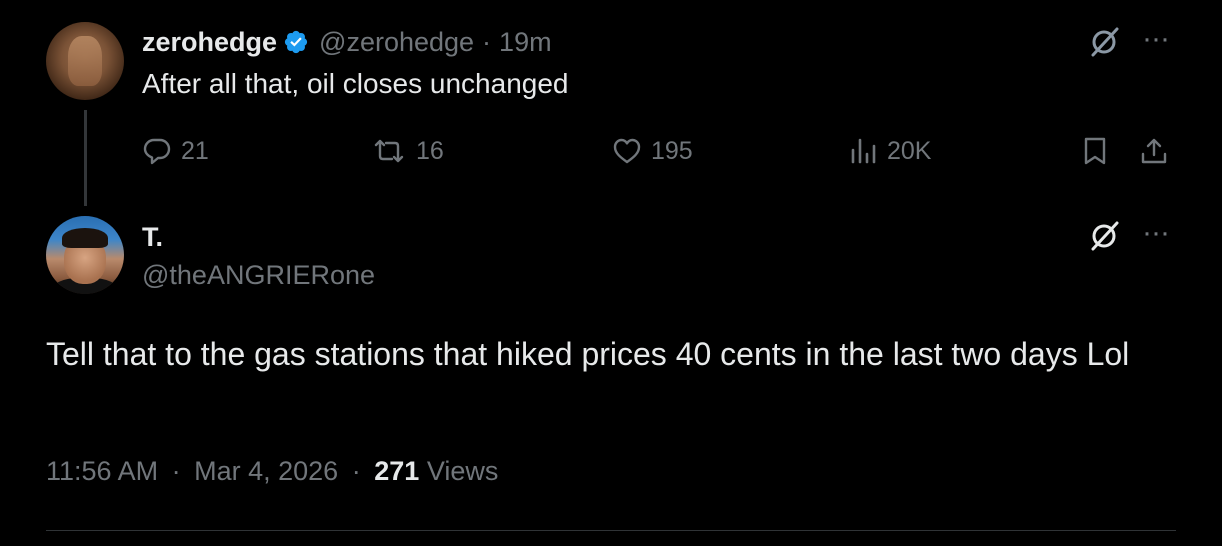 This screenshot has height=546, width=1222. Describe the element at coordinates (627, 151) in the screenshot. I see `heart-icon` at that location.